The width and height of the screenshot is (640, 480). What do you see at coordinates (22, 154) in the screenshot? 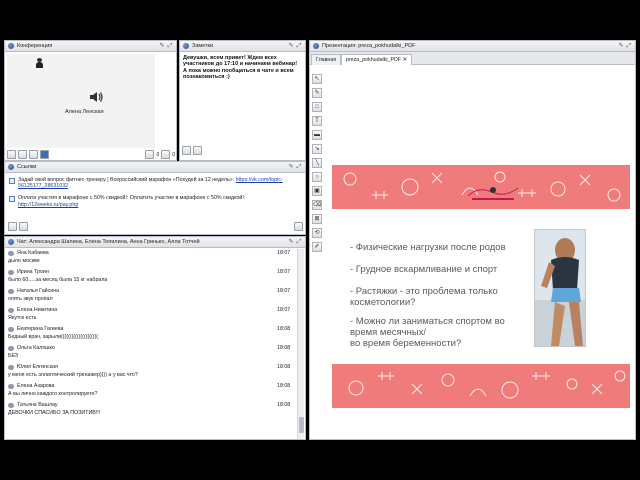
I see `mic-button` at bounding box center [22, 154].